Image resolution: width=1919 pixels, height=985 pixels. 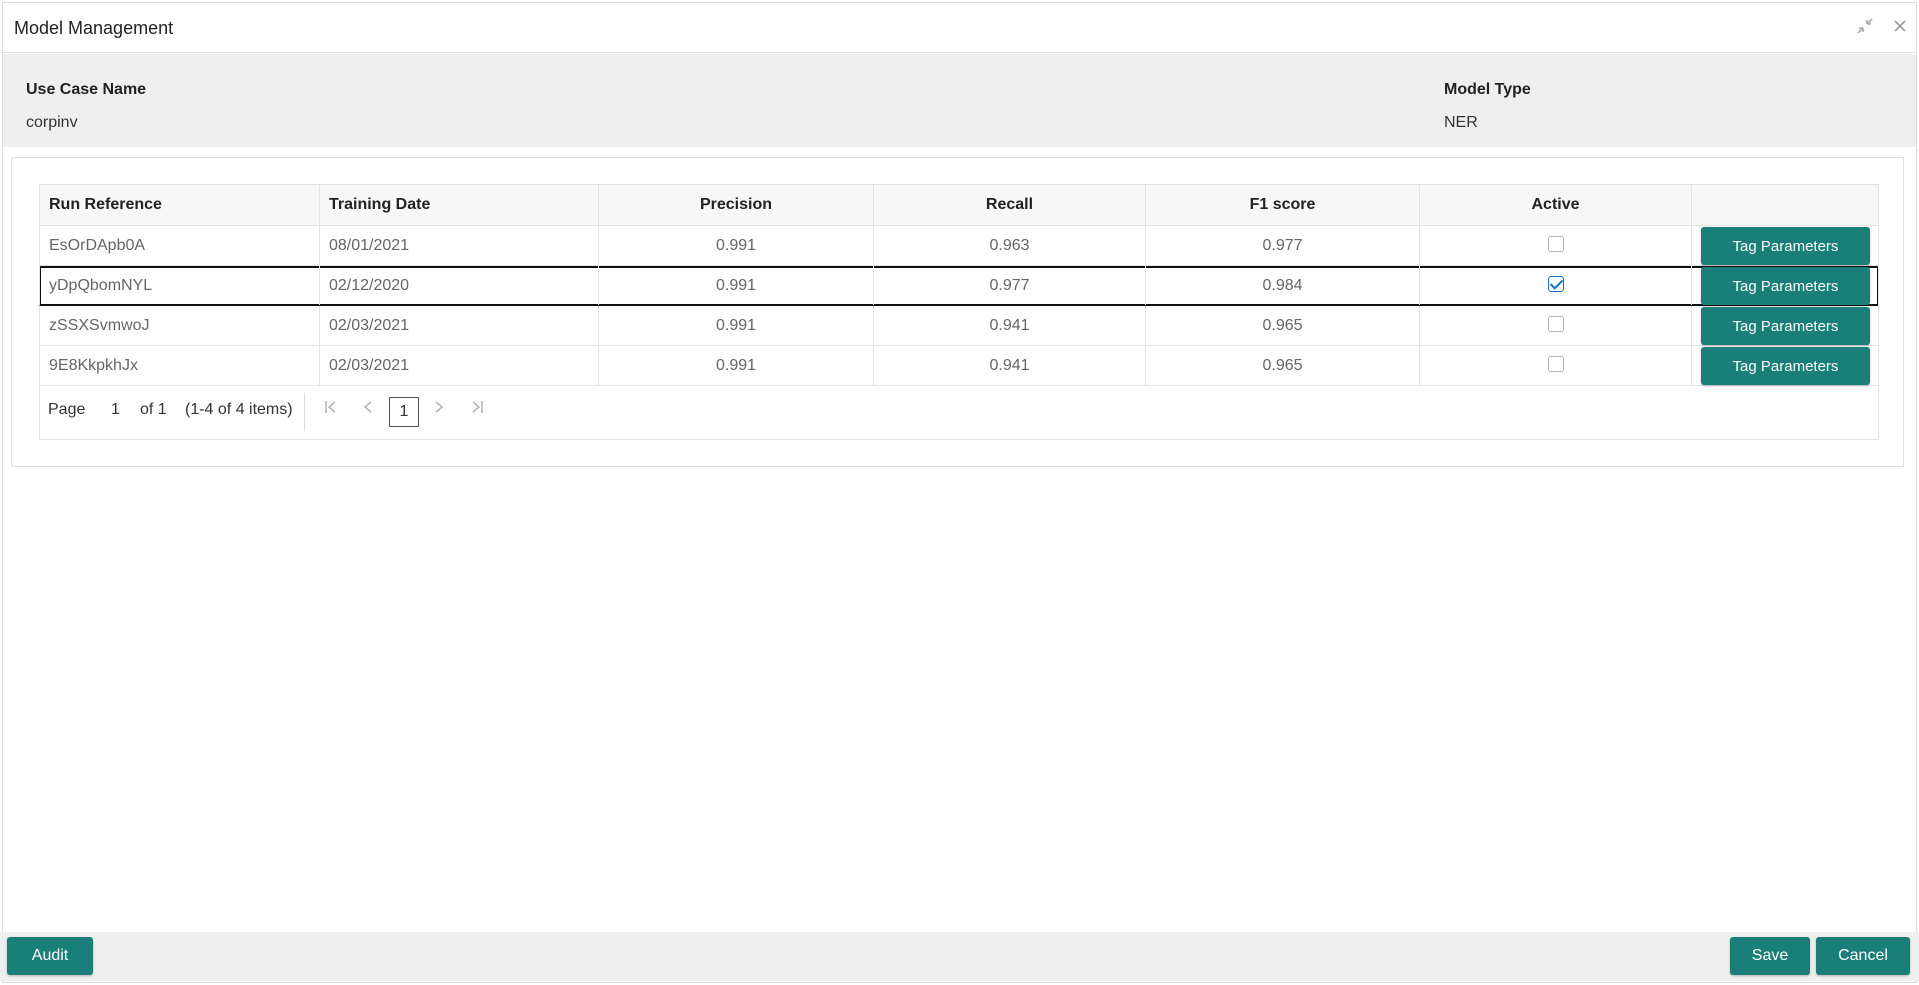 I want to click on save-button: Save, so click(x=1770, y=956).